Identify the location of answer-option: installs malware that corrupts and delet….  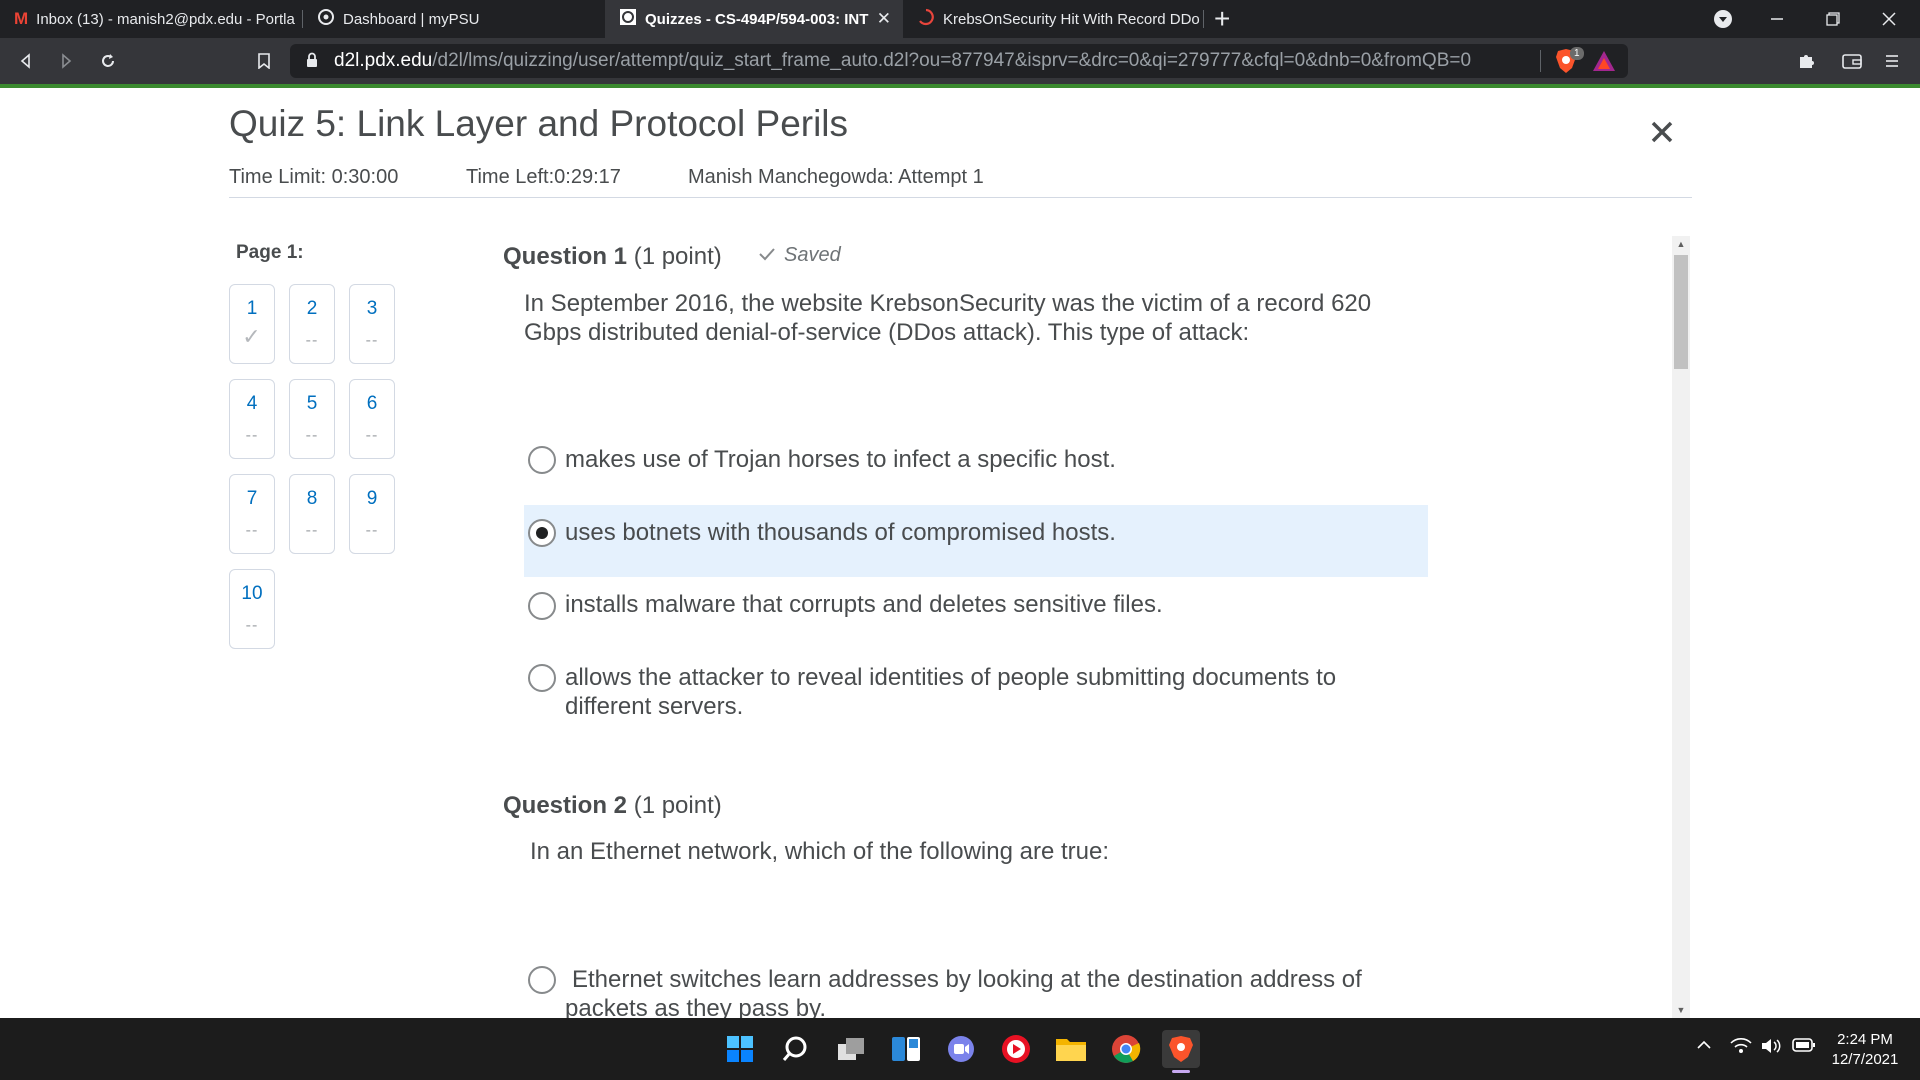
(976, 608).